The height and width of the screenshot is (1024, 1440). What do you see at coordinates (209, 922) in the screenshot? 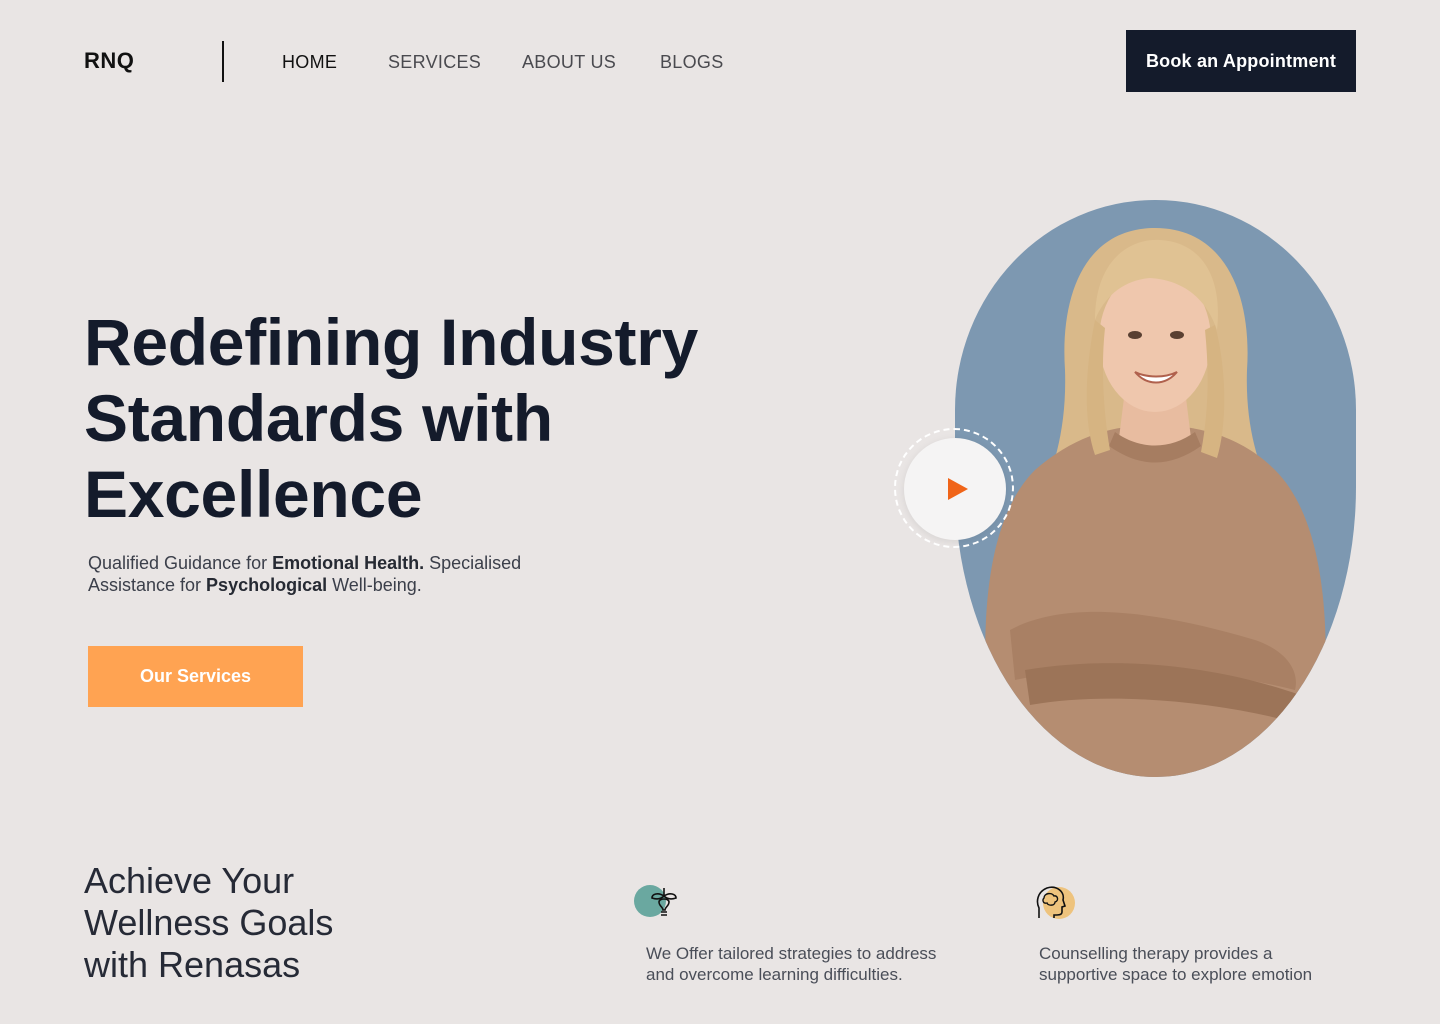
I see `wellness-title-line: Wellness Goals` at bounding box center [209, 922].